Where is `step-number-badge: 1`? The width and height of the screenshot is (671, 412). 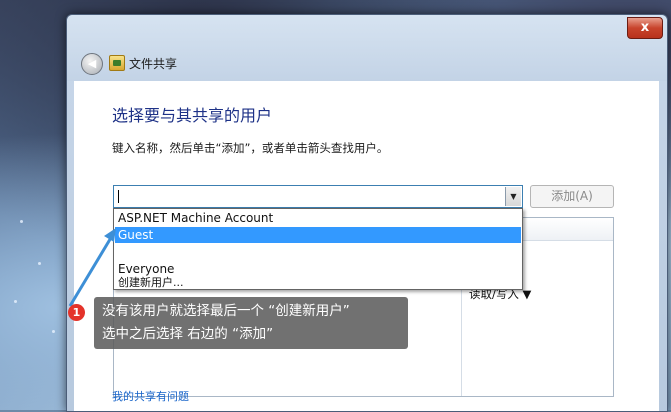
step-number-badge: 1 is located at coordinates (76, 312).